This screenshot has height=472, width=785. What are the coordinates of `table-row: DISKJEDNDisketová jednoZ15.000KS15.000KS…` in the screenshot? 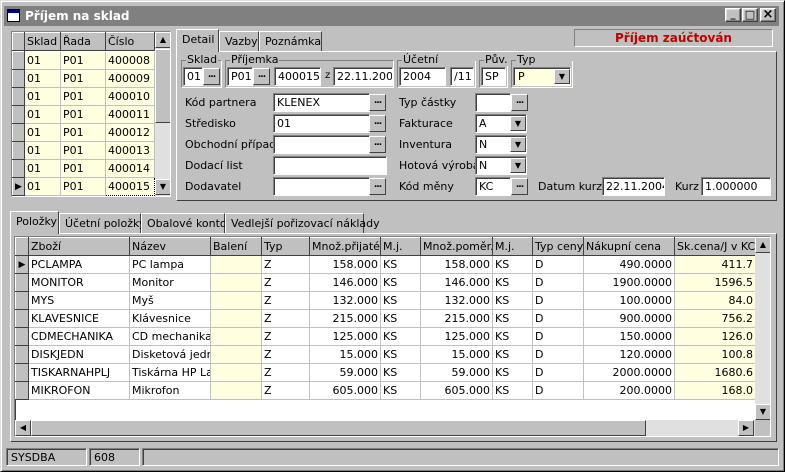 It's located at (385, 354).